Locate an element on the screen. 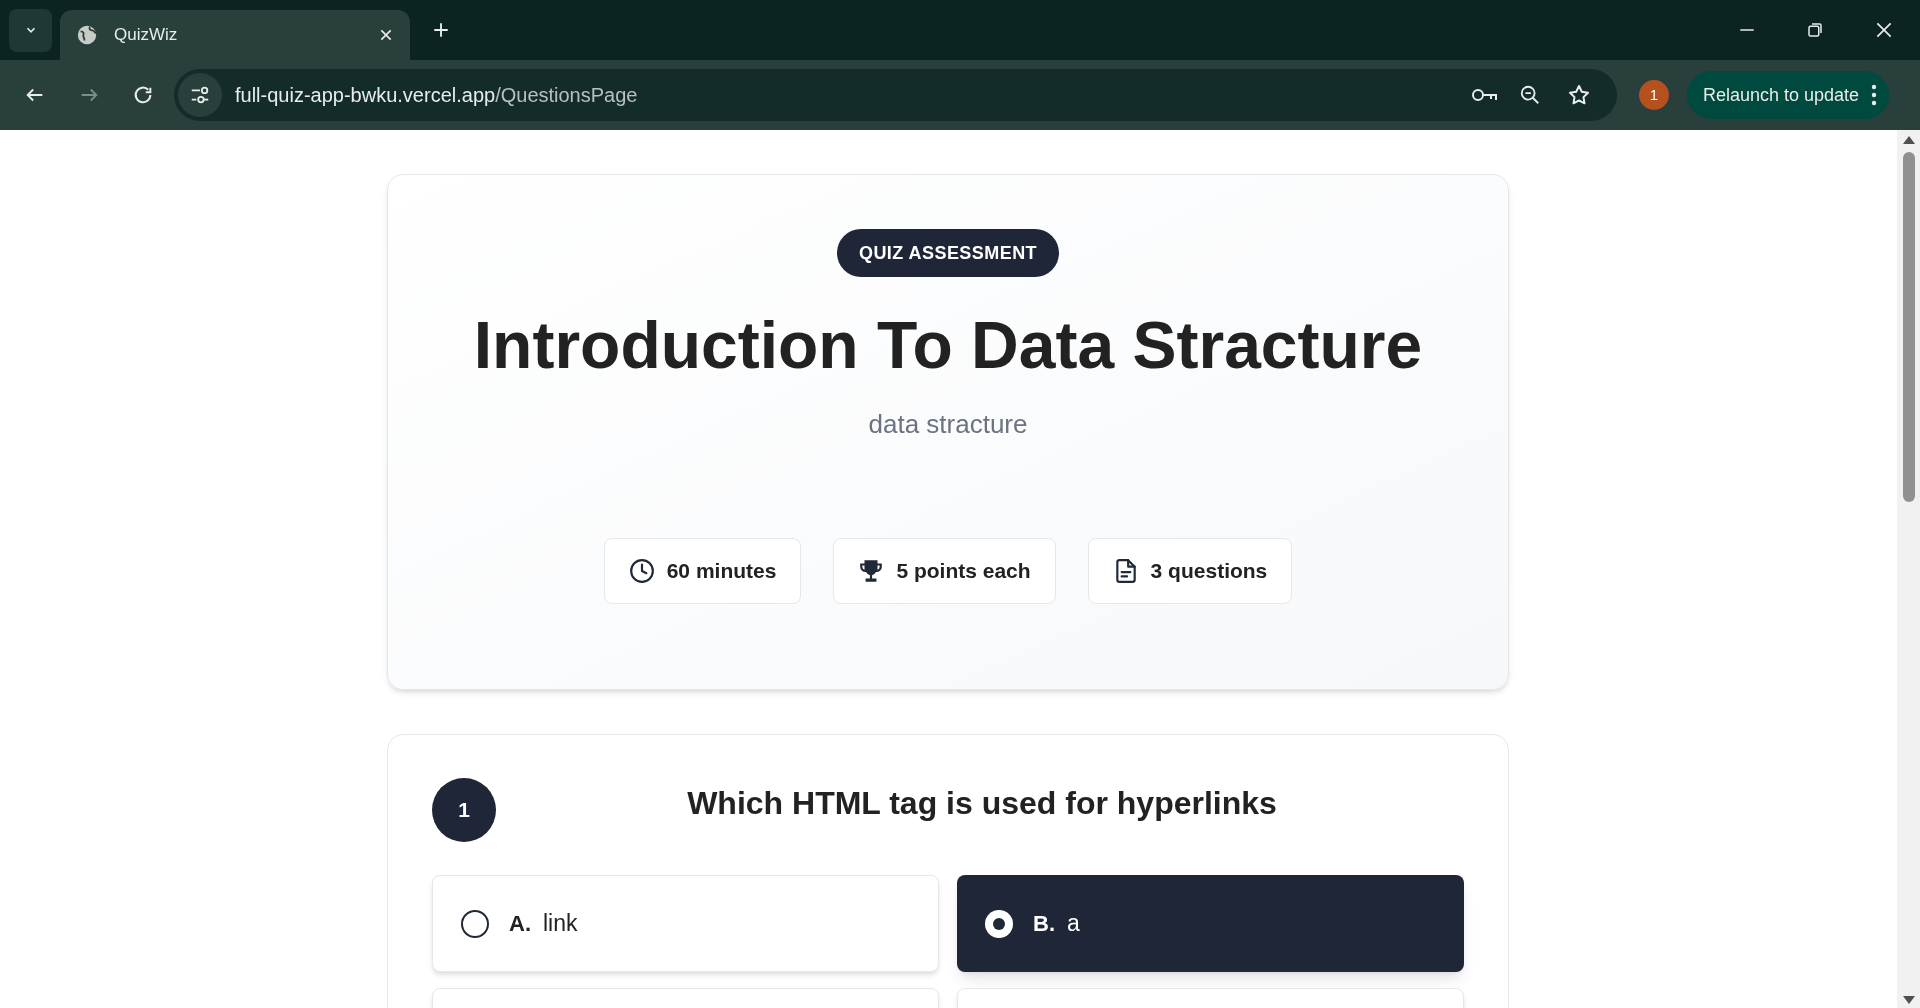 The height and width of the screenshot is (1008, 1920). option-letter: B. is located at coordinates (1044, 924).